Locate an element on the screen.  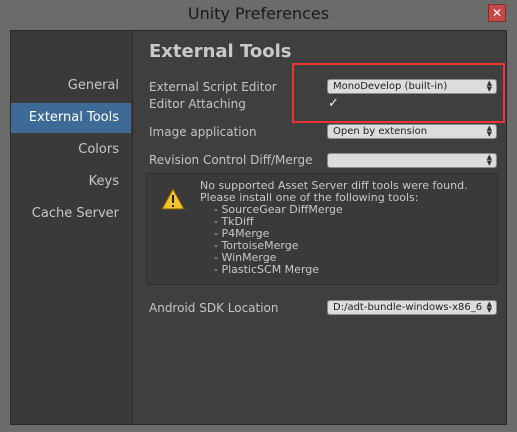
image-application-label: Image application is located at coordinates (203, 132).